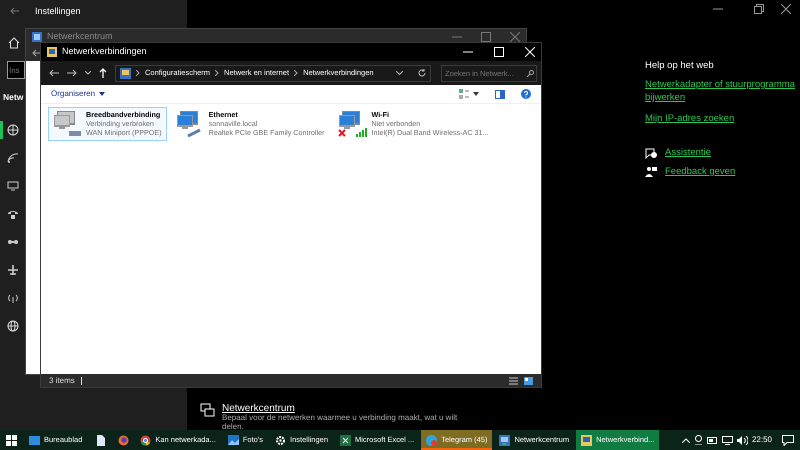 Image resolution: width=800 pixels, height=450 pixels. I want to click on window-title: Netwerkverbindingen, so click(105, 51).